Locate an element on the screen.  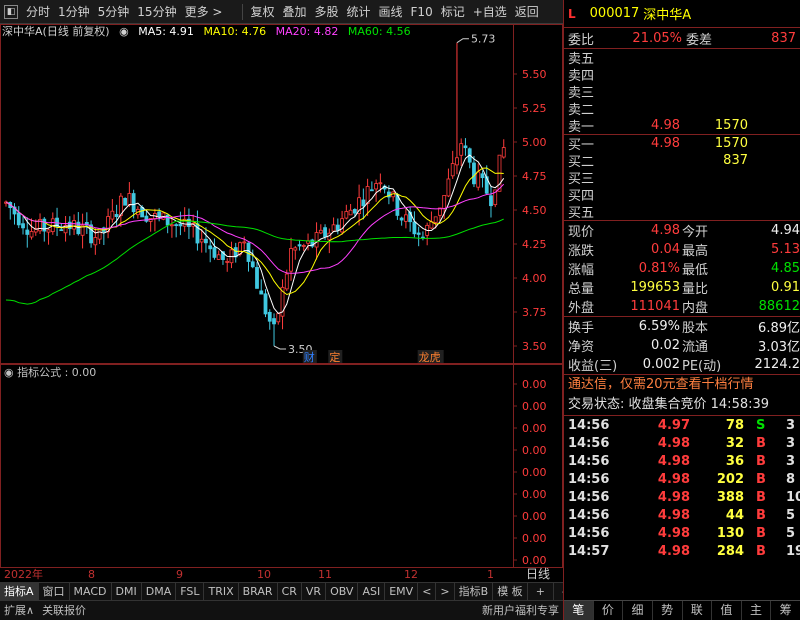
tab-indicator-a: 指标A is located at coordinates (19, 591).